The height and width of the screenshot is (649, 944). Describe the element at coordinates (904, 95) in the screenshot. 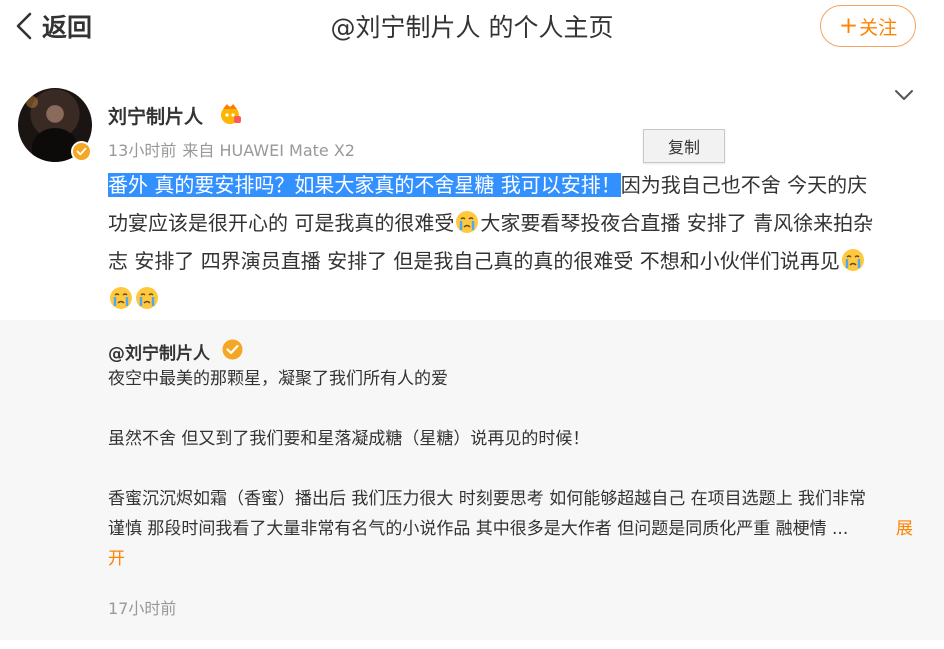

I see `chevron-down-icon` at that location.